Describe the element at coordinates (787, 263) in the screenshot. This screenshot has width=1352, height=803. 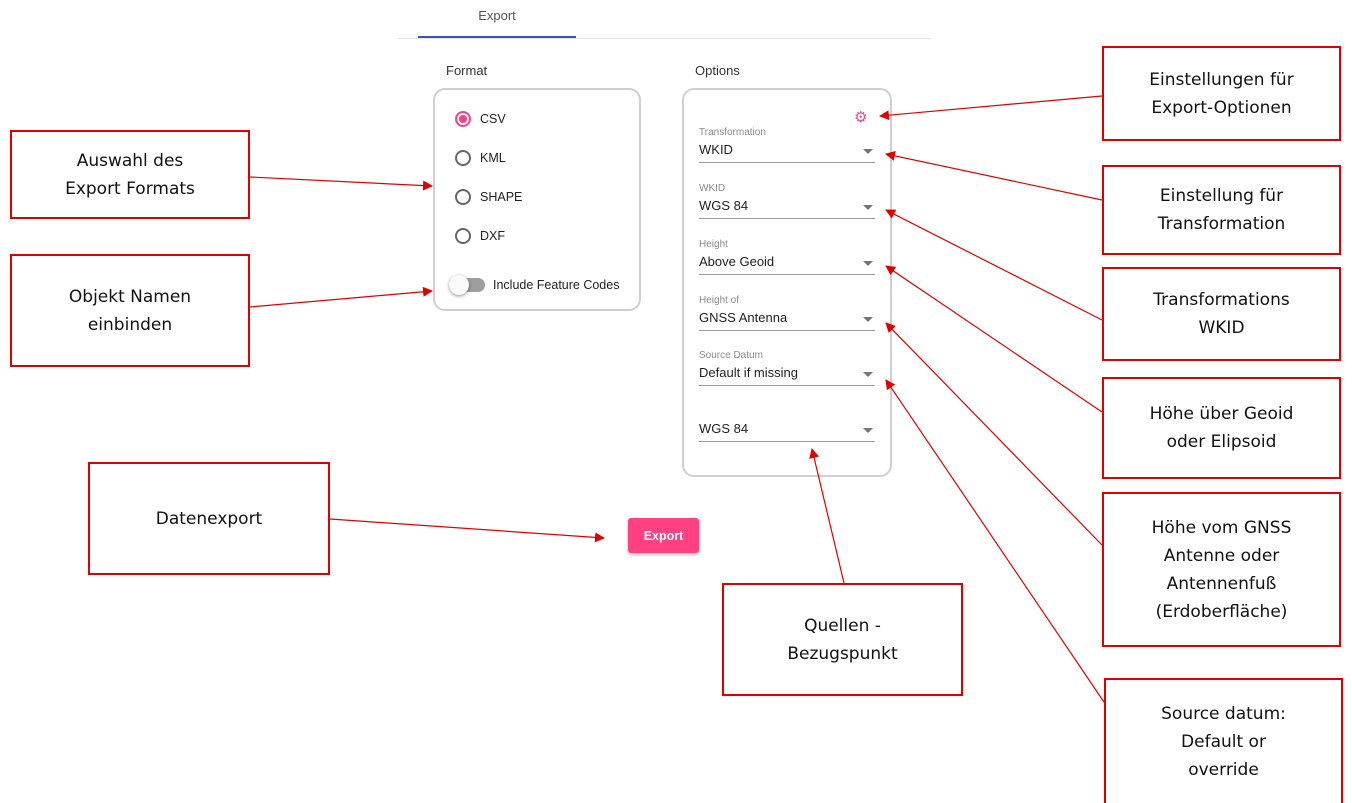
I see `height-select: Above Geoid` at that location.